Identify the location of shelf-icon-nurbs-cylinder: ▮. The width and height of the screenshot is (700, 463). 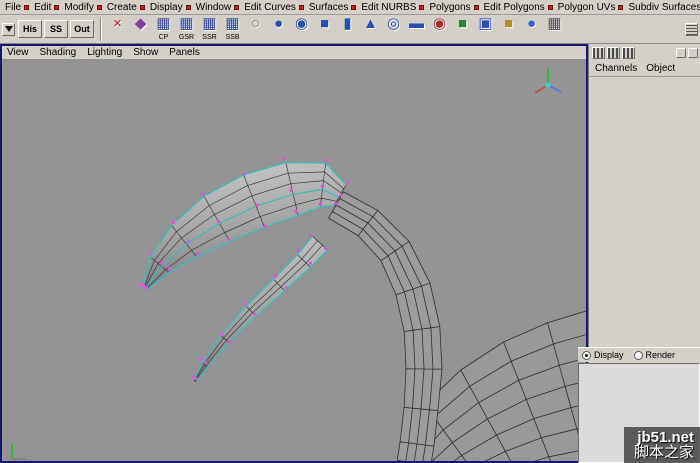
(347, 28).